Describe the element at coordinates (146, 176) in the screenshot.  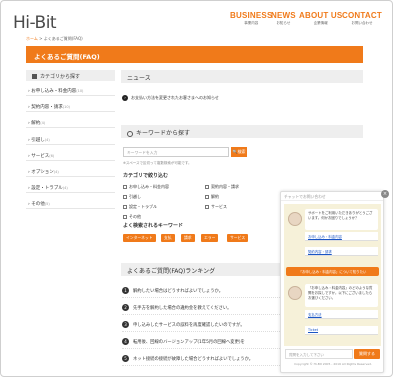
I see `category-filter-heading: カテゴリで絞り込む` at that location.